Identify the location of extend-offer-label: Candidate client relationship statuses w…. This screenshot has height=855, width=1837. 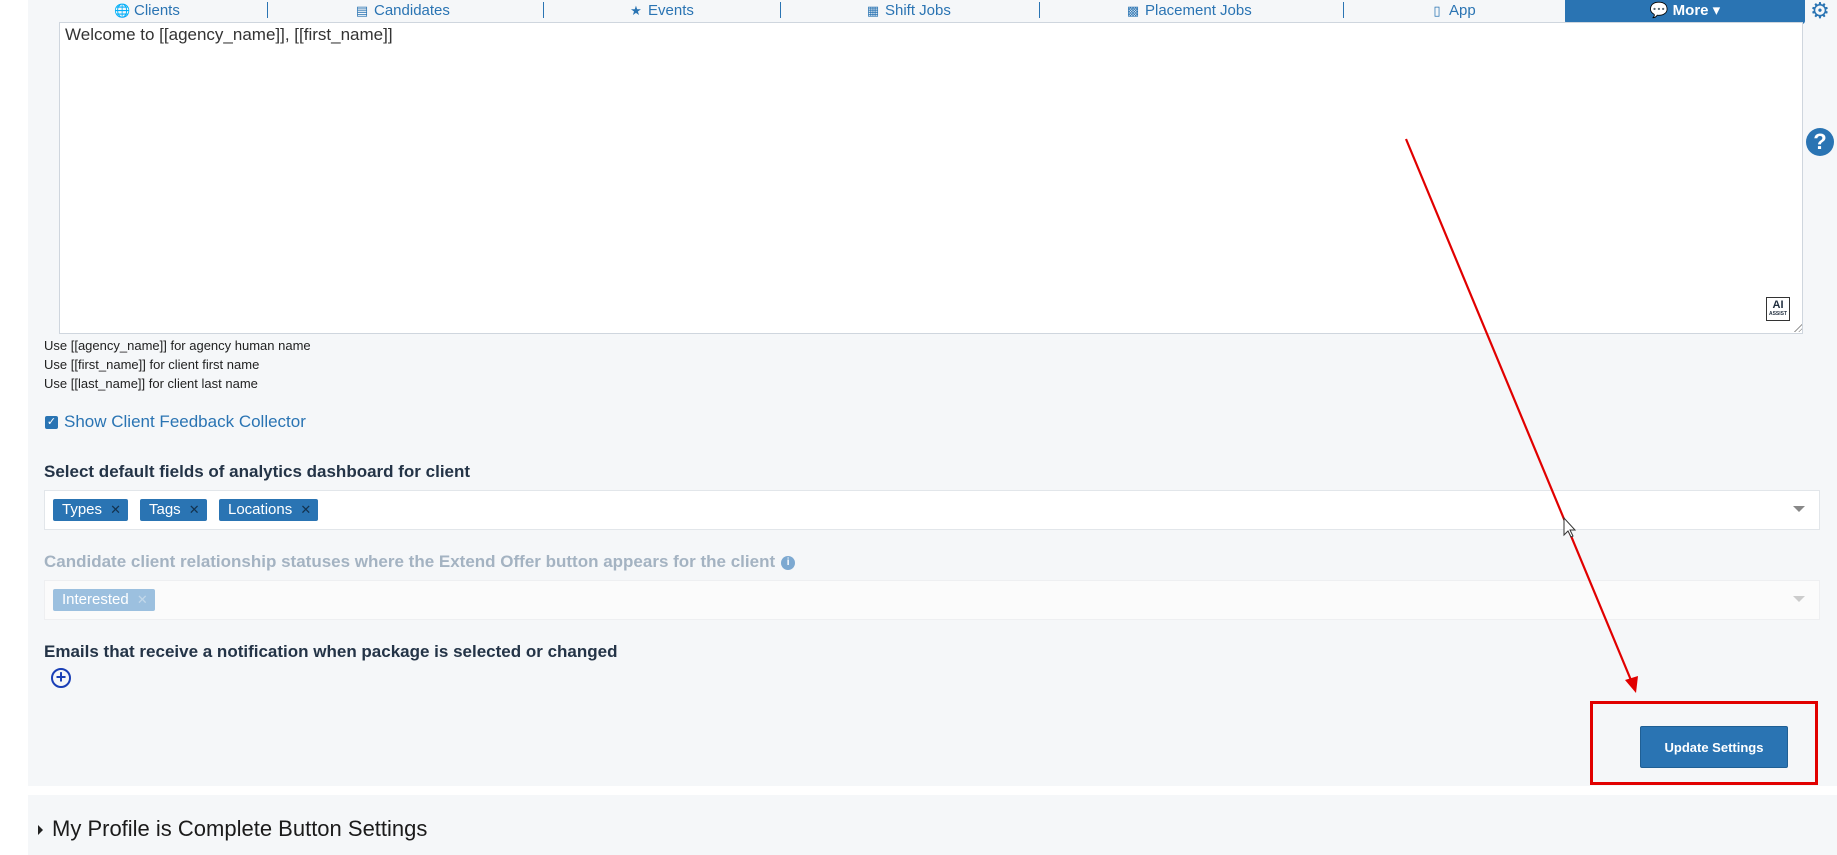
(420, 562).